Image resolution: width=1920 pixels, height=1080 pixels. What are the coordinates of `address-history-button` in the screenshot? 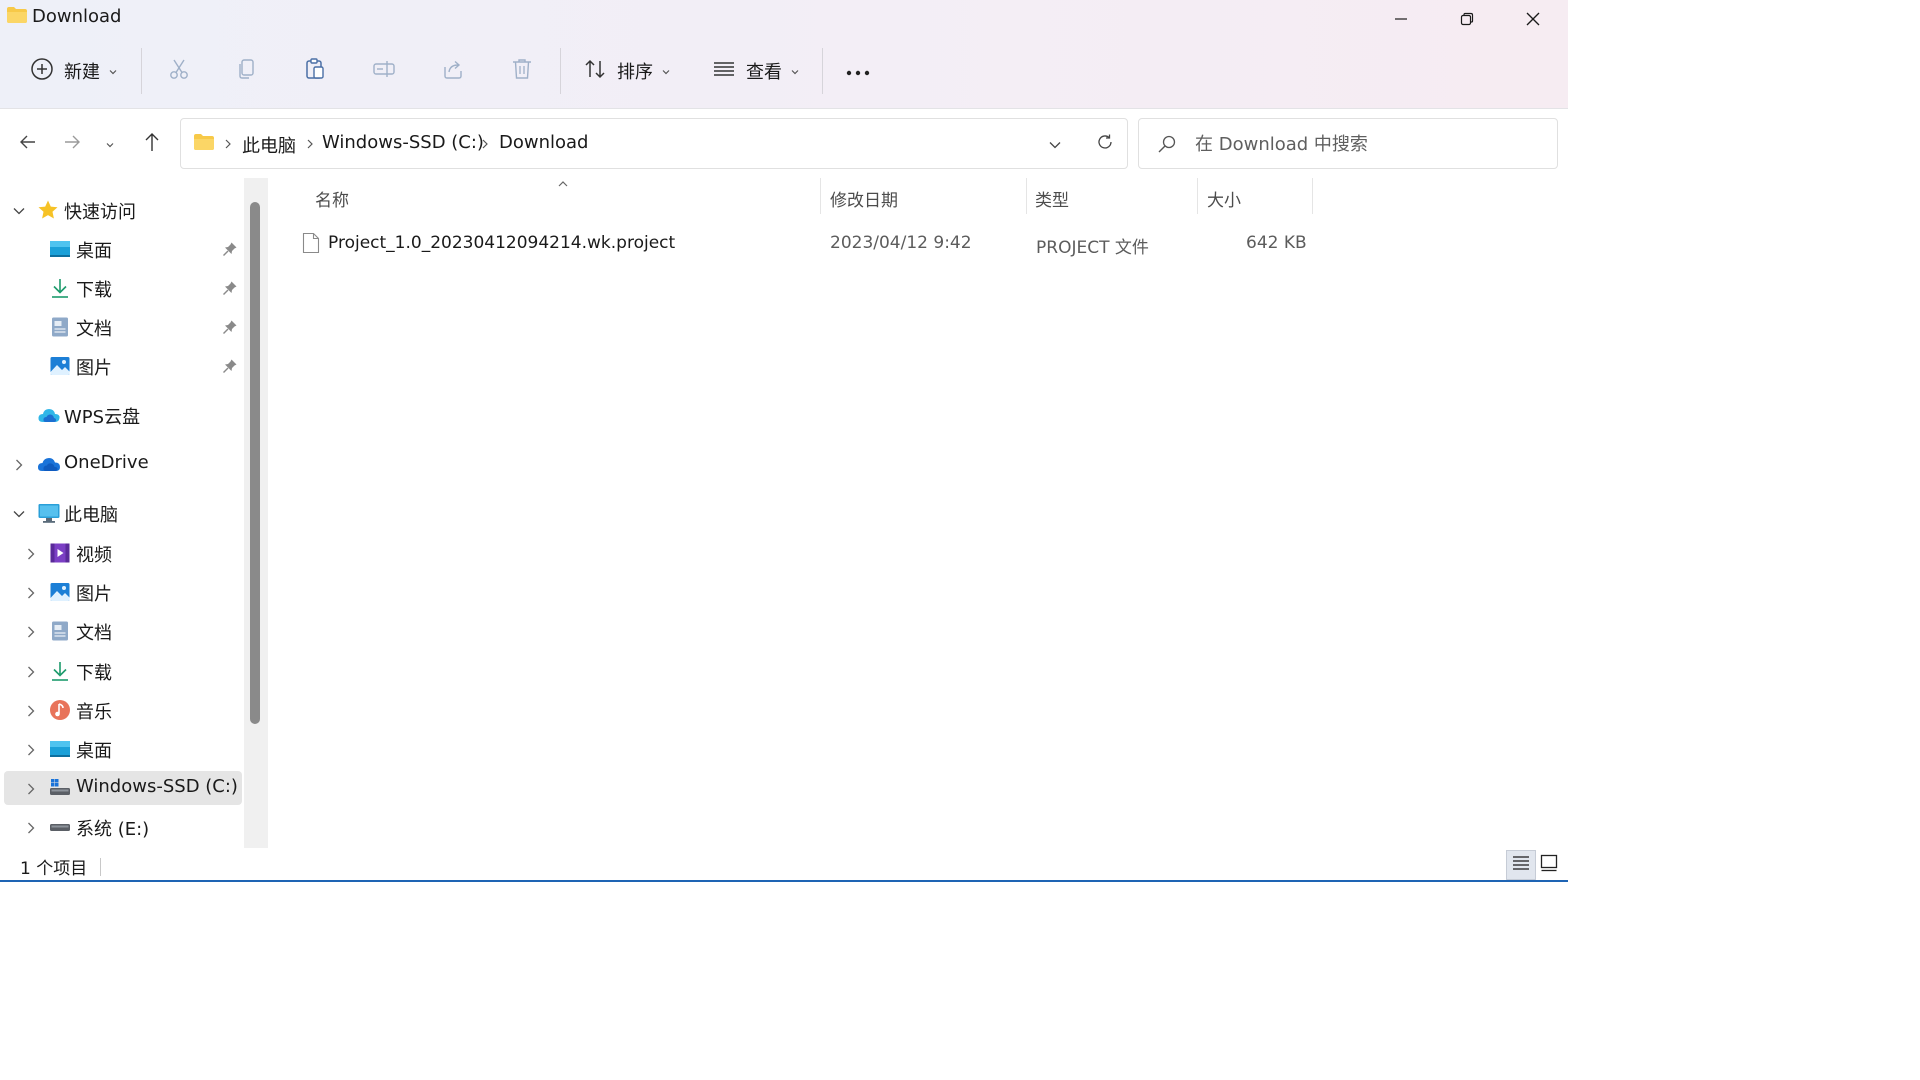 It's located at (1055, 144).